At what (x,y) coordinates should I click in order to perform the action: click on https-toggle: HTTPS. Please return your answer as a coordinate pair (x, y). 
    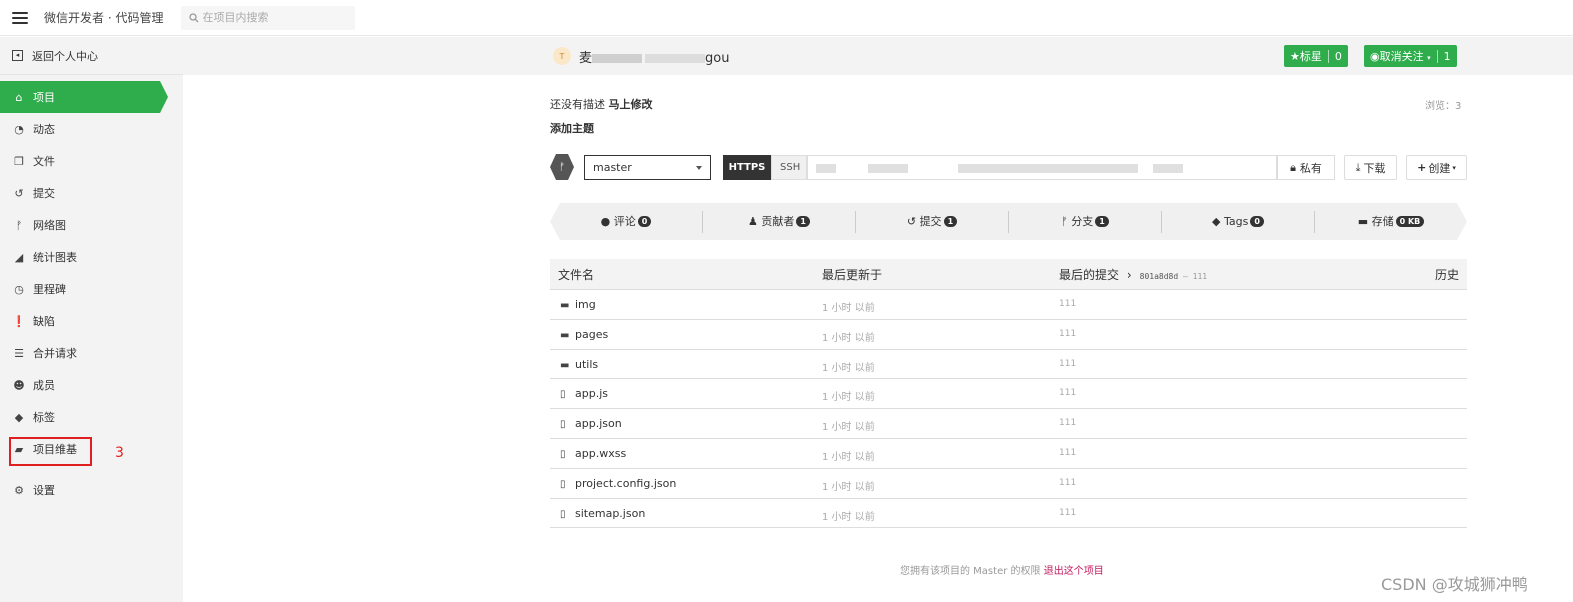
    Looking at the image, I should click on (747, 167).